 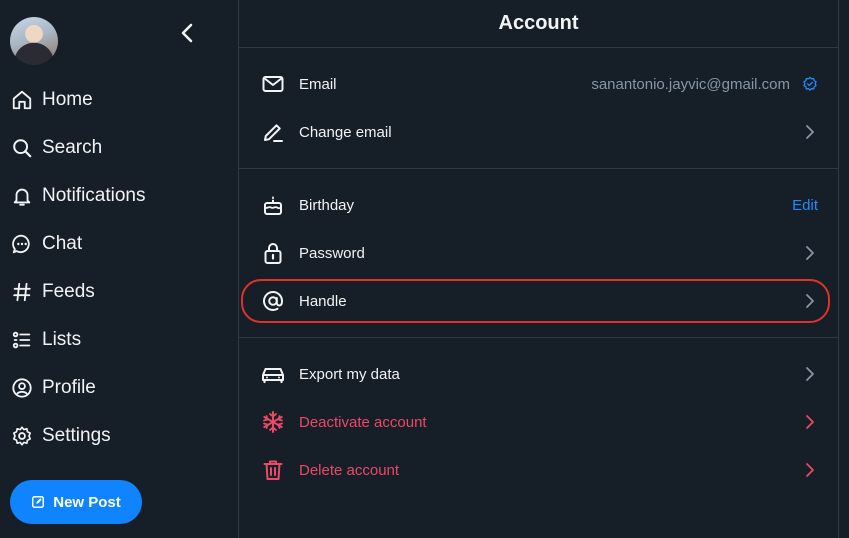 I want to click on sidebar-item-search: Search, so click(x=119, y=148).